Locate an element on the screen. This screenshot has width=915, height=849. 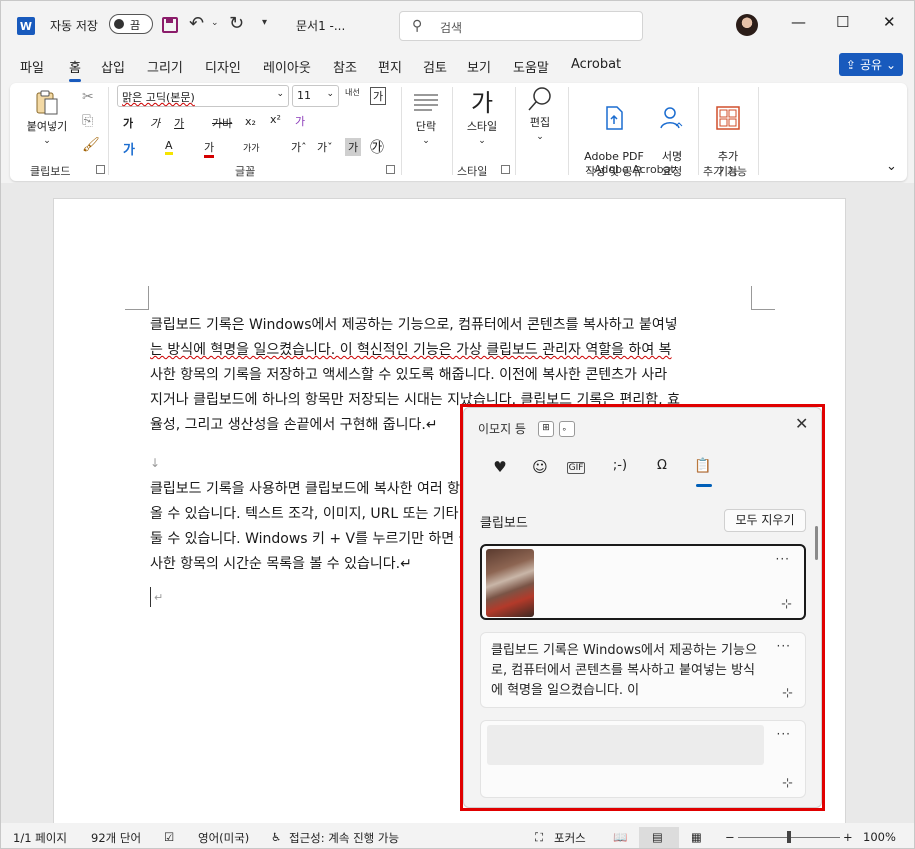
subscript-button: x₂ is located at coordinates (250, 121).